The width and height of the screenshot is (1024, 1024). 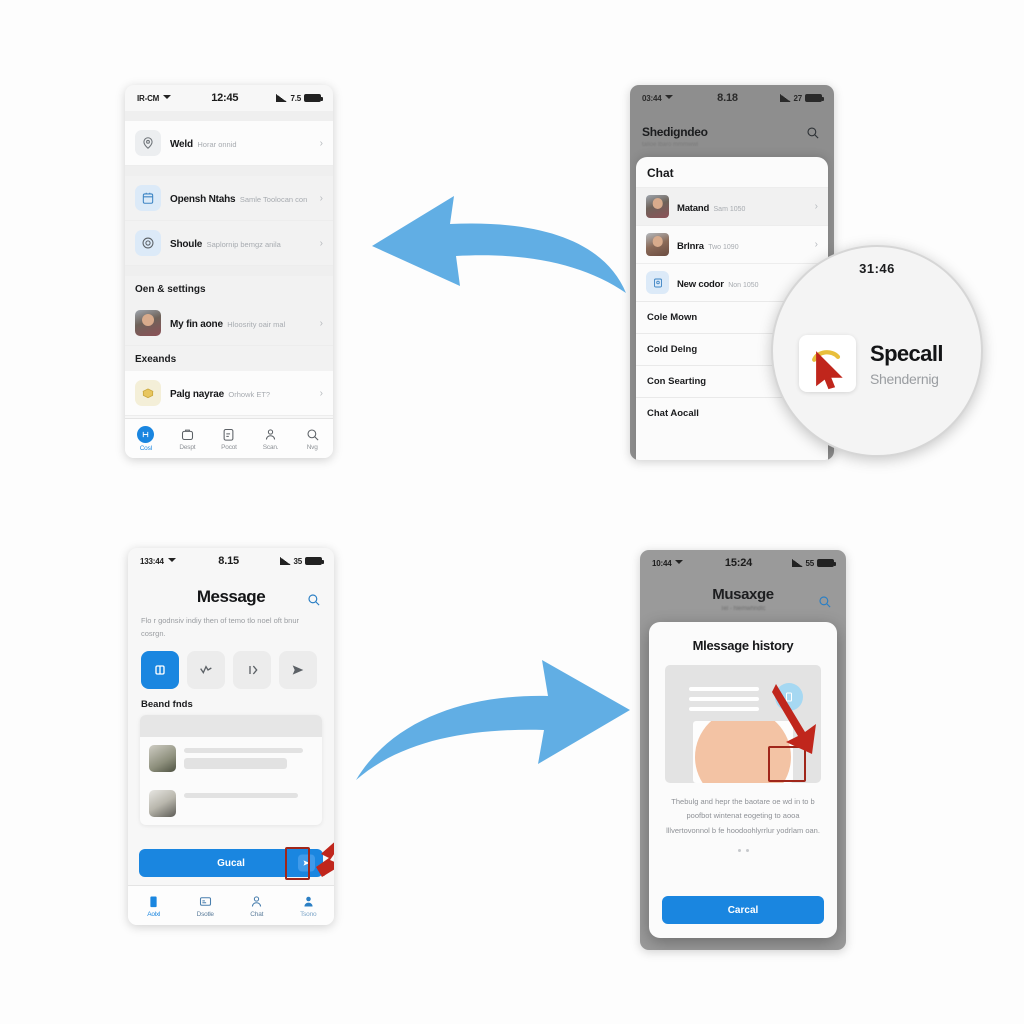 I want to click on status-right: 35, so click(x=301, y=561).